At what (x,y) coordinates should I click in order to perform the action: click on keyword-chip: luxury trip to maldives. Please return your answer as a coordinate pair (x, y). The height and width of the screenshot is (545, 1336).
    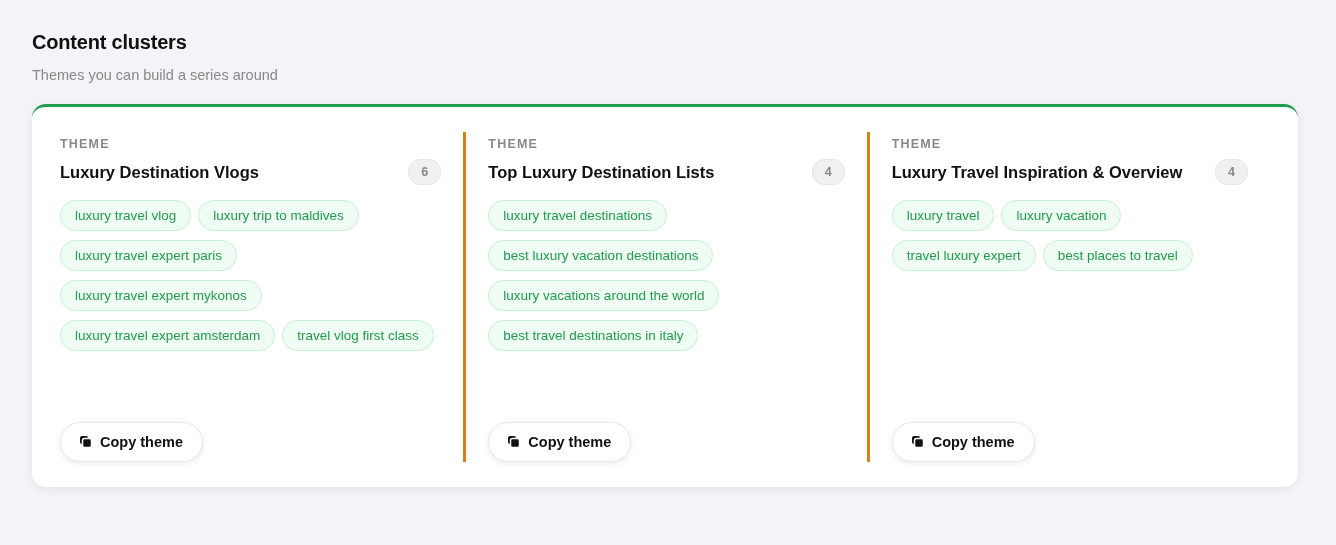
    Looking at the image, I should click on (278, 215).